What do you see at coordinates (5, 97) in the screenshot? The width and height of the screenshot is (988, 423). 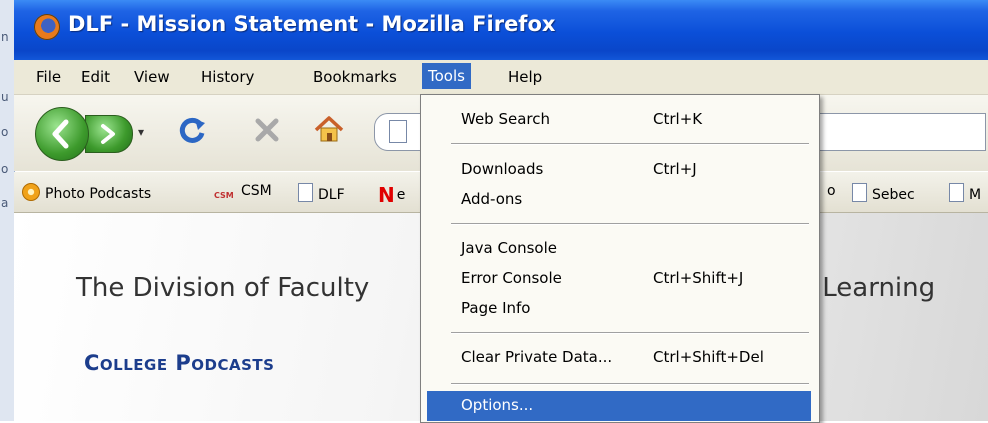 I see `desktop-text-fragment: u` at bounding box center [5, 97].